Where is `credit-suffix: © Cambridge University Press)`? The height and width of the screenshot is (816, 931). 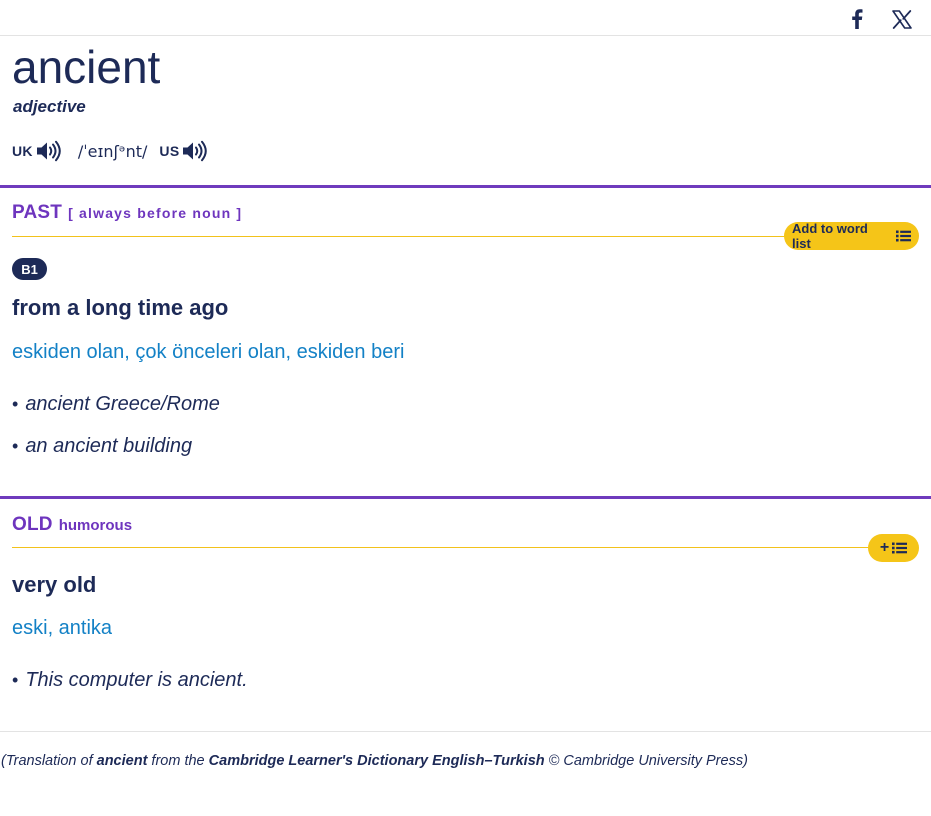
credit-suffix: © Cambridge University Press) is located at coordinates (646, 761).